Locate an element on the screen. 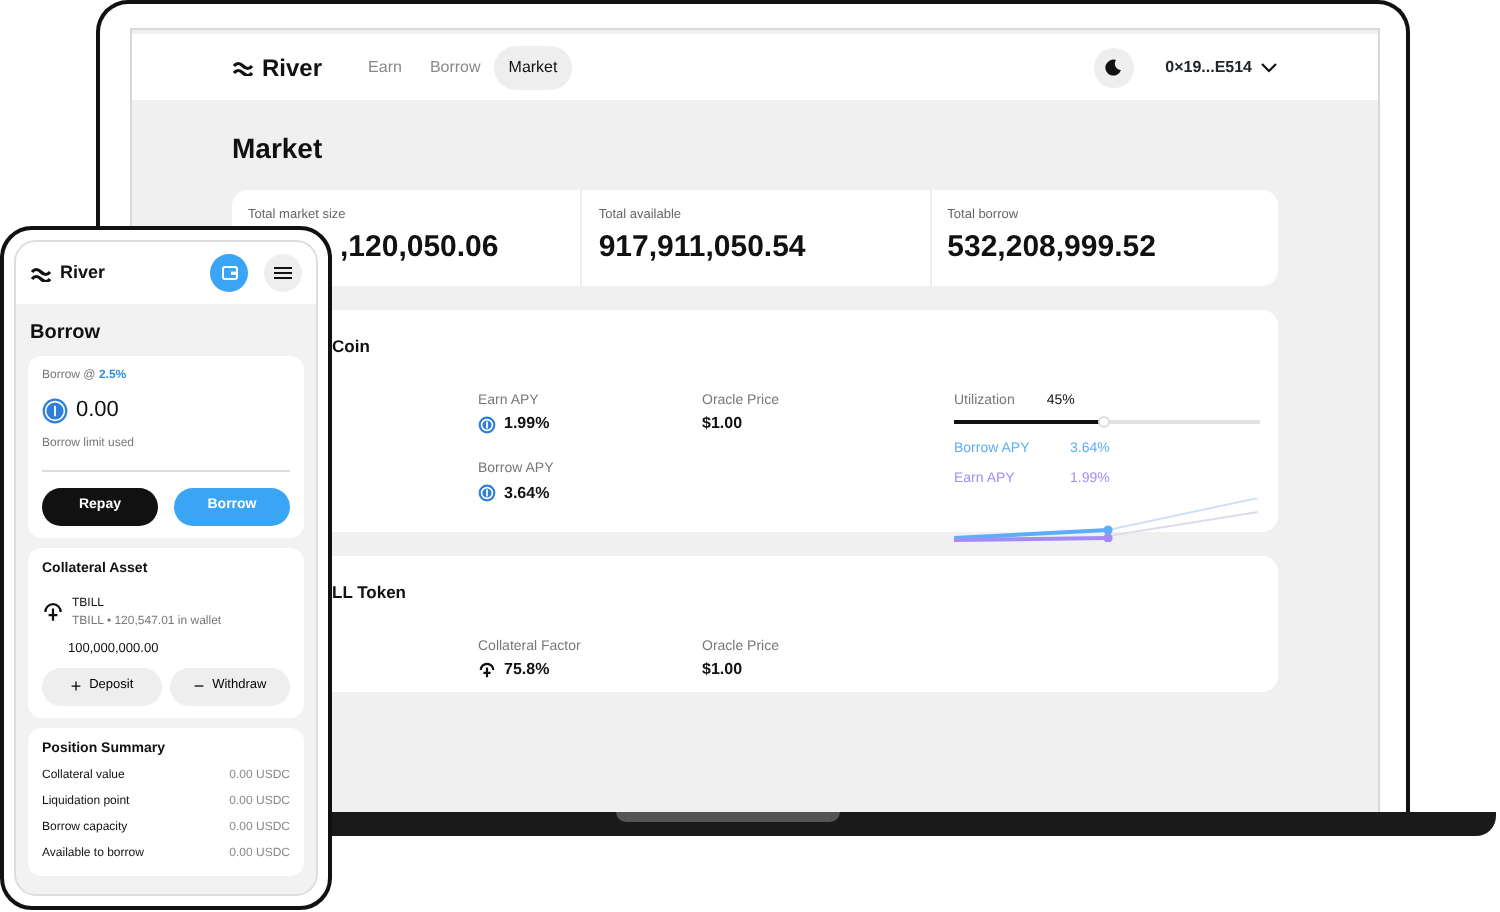 The image size is (1500, 912). menu-button is located at coordinates (283, 273).